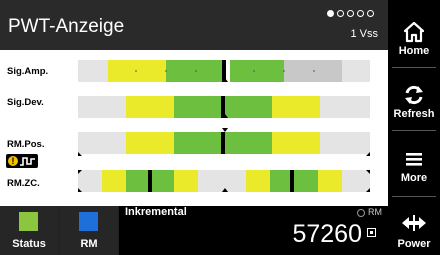 The image size is (440, 255). I want to click on power-icon, so click(414, 223).